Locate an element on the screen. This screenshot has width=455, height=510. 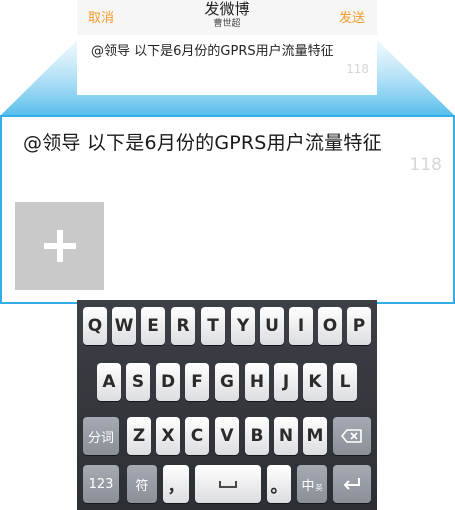
key-h: H is located at coordinates (257, 382).